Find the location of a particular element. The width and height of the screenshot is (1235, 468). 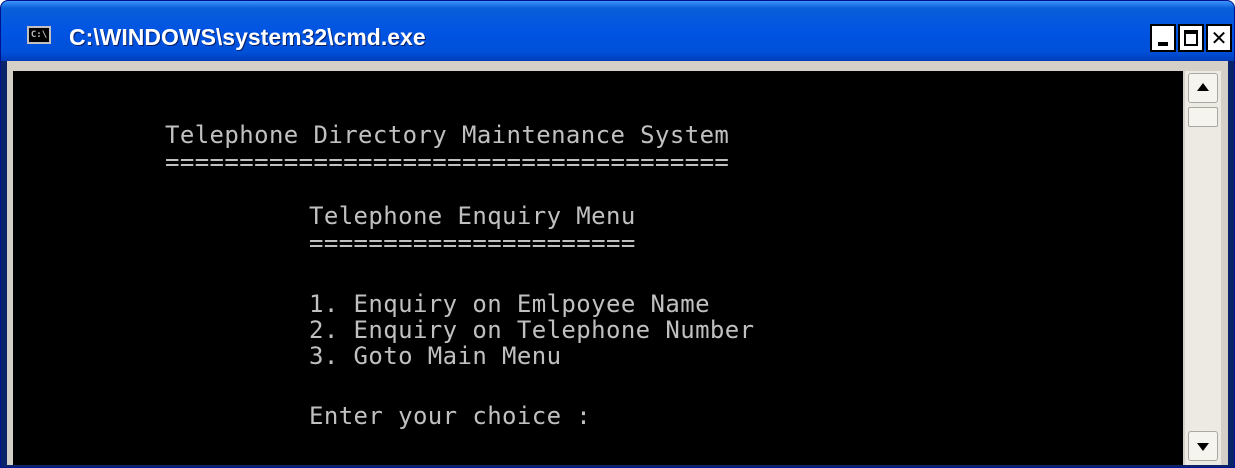

maximize-icon is located at coordinates (1191, 38).